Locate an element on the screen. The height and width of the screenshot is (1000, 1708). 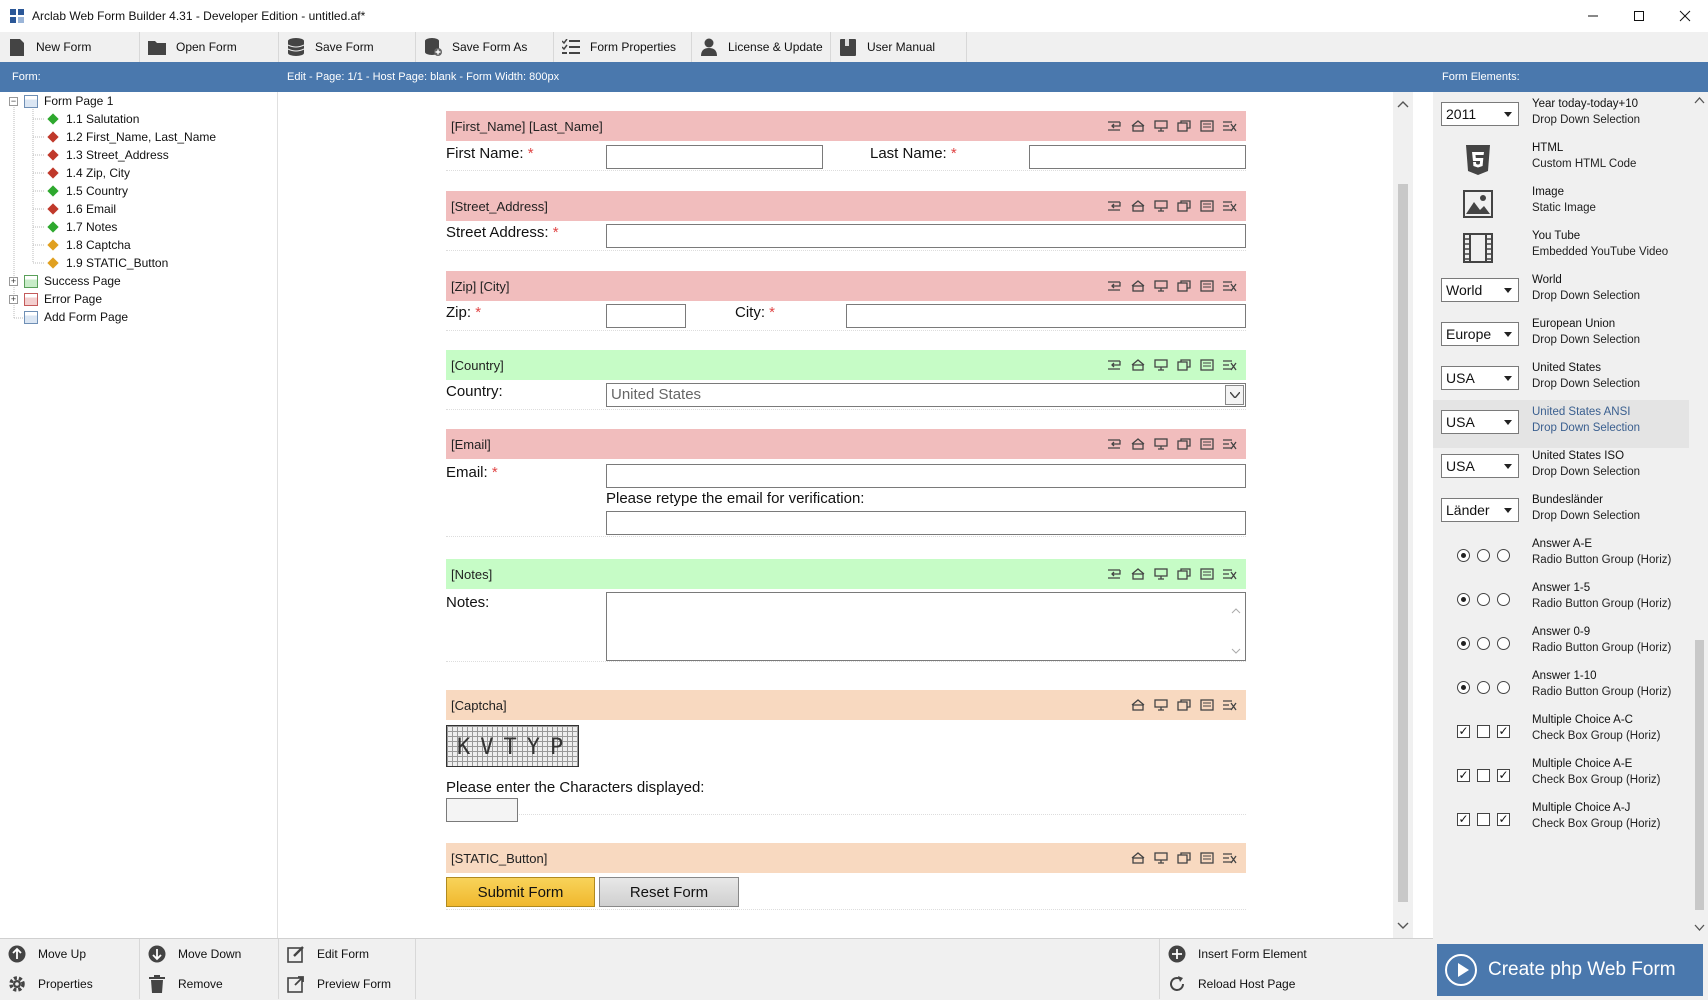
form-element-item: USA United States ANSI Drop Down Selection is located at coordinates (1561, 424).